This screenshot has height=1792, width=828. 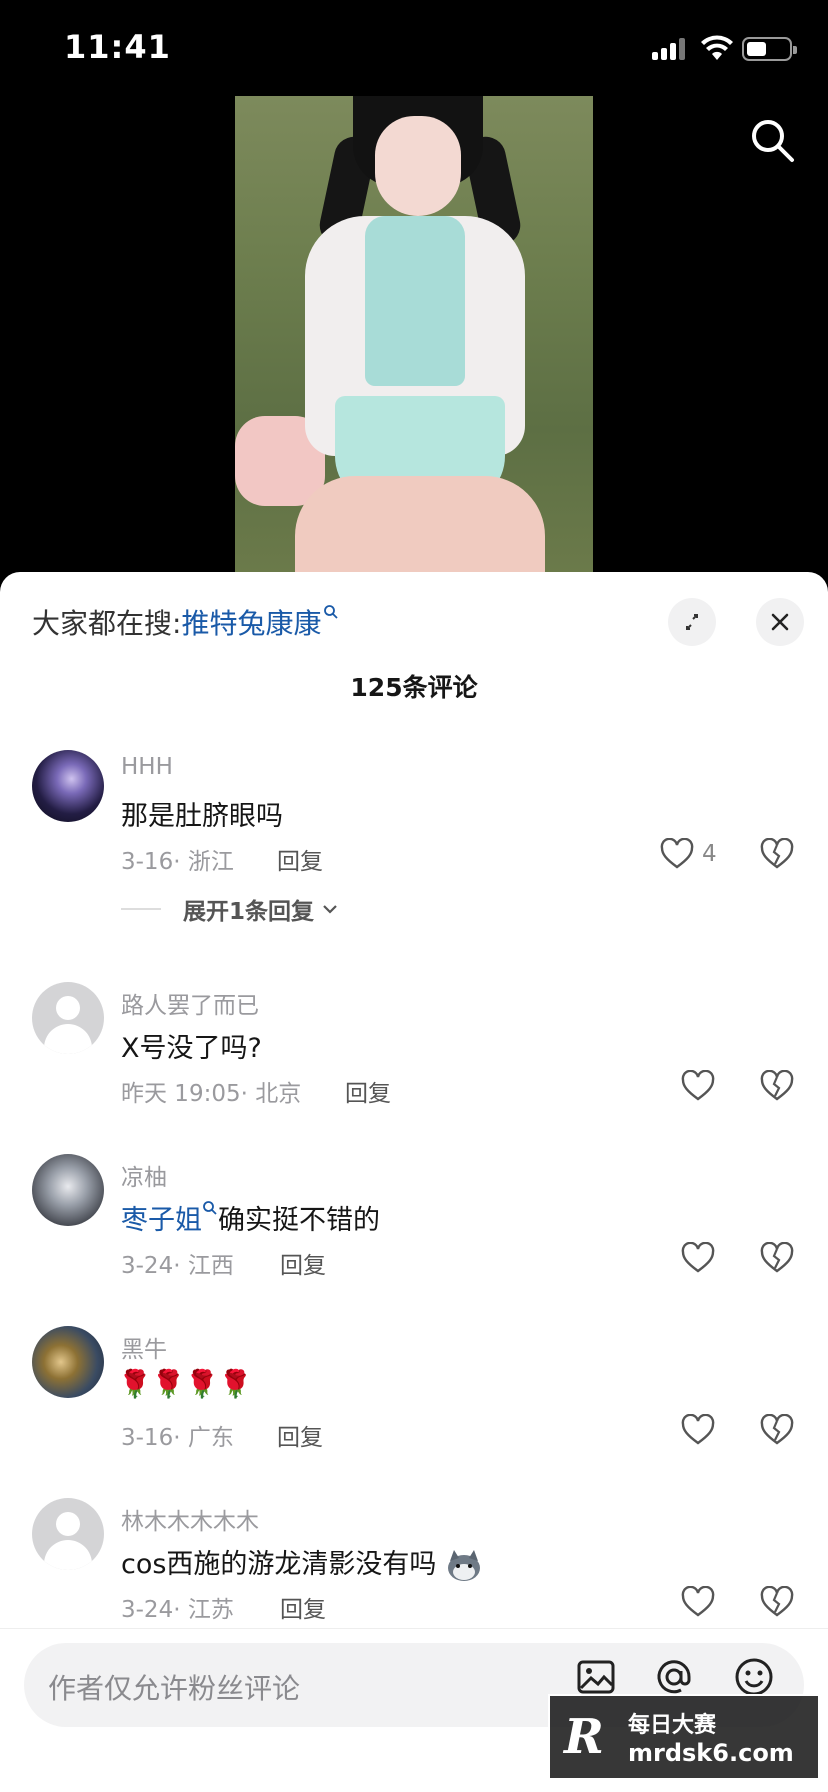 I want to click on comment-text: 枣子姐 确实挺不错的, so click(x=250, y=1217).